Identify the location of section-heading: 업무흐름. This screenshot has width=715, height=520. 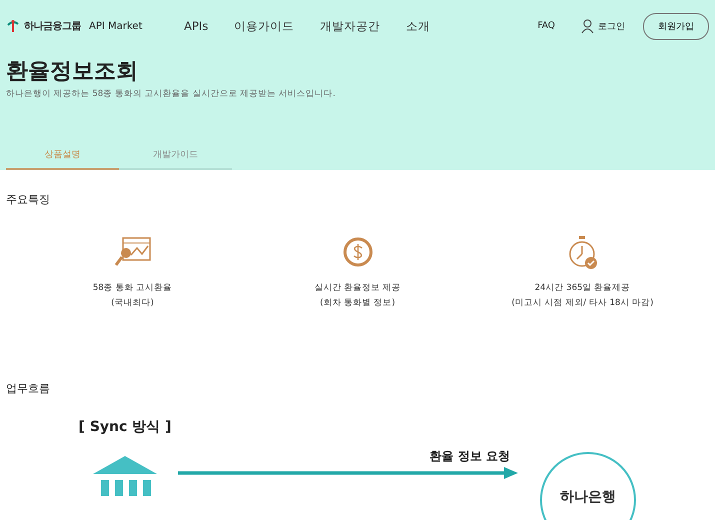
(28, 388).